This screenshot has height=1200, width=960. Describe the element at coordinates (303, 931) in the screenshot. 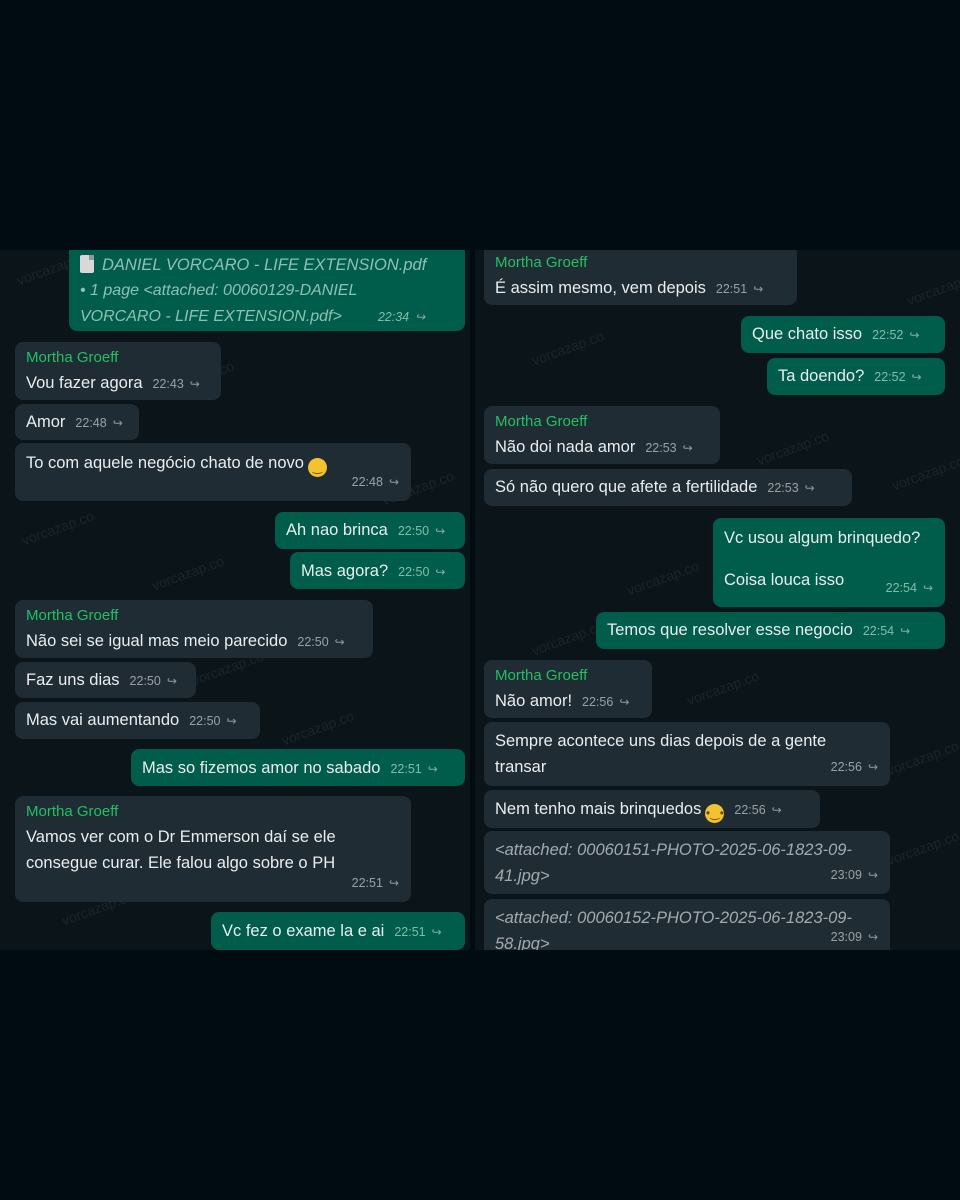

I see `message-text: Vc fez o exame la e ai` at that location.